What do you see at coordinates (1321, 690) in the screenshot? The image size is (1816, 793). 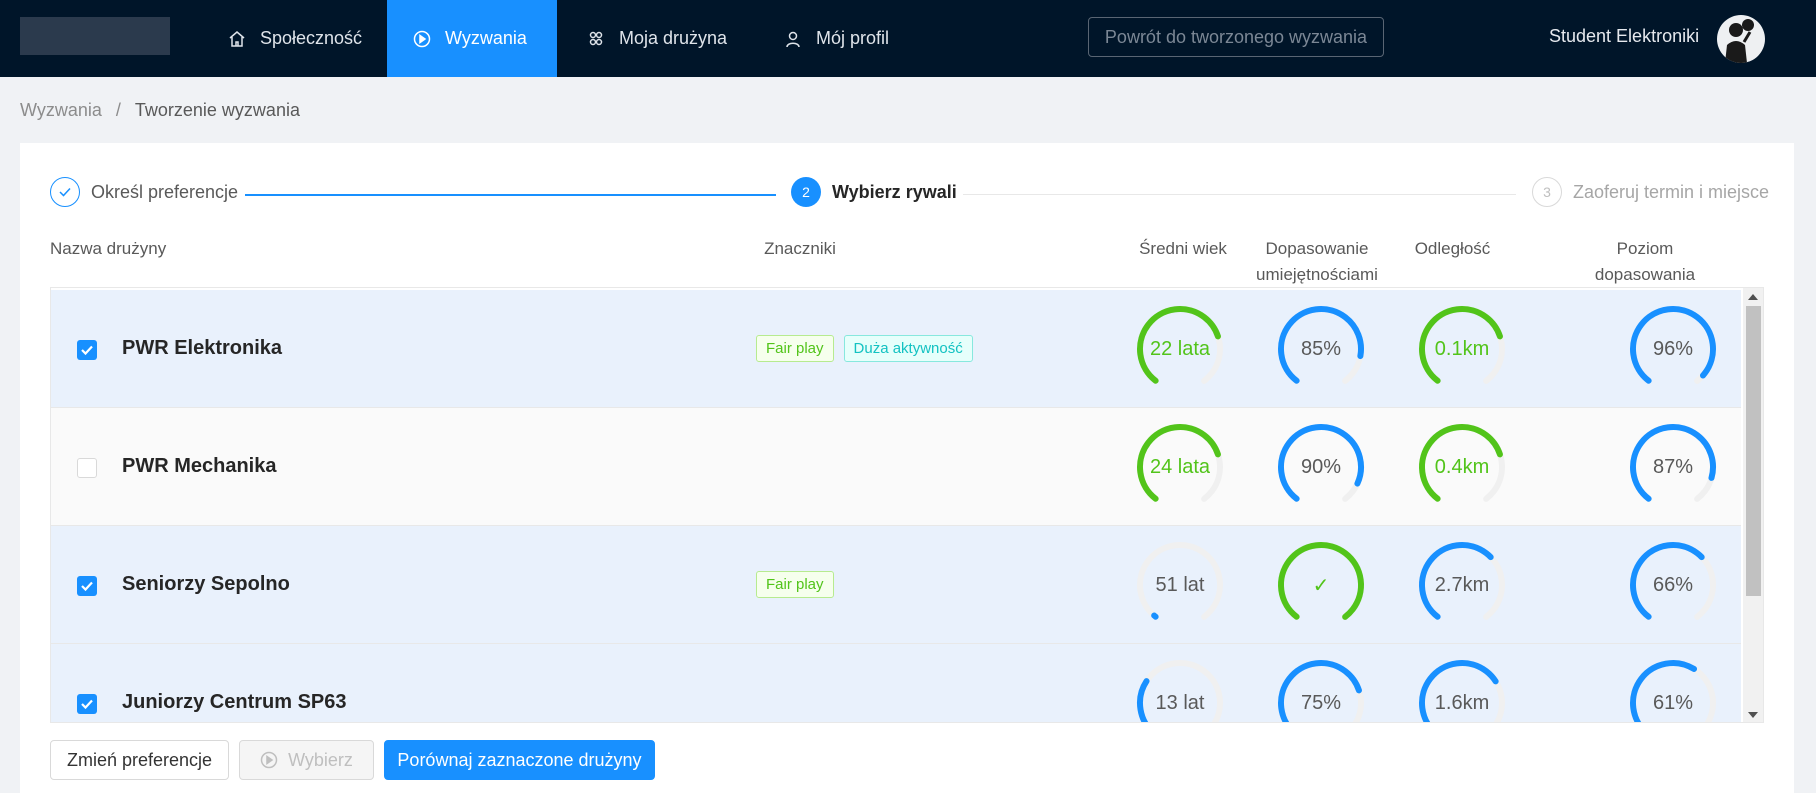 I see `gauge-skill: 75%` at bounding box center [1321, 690].